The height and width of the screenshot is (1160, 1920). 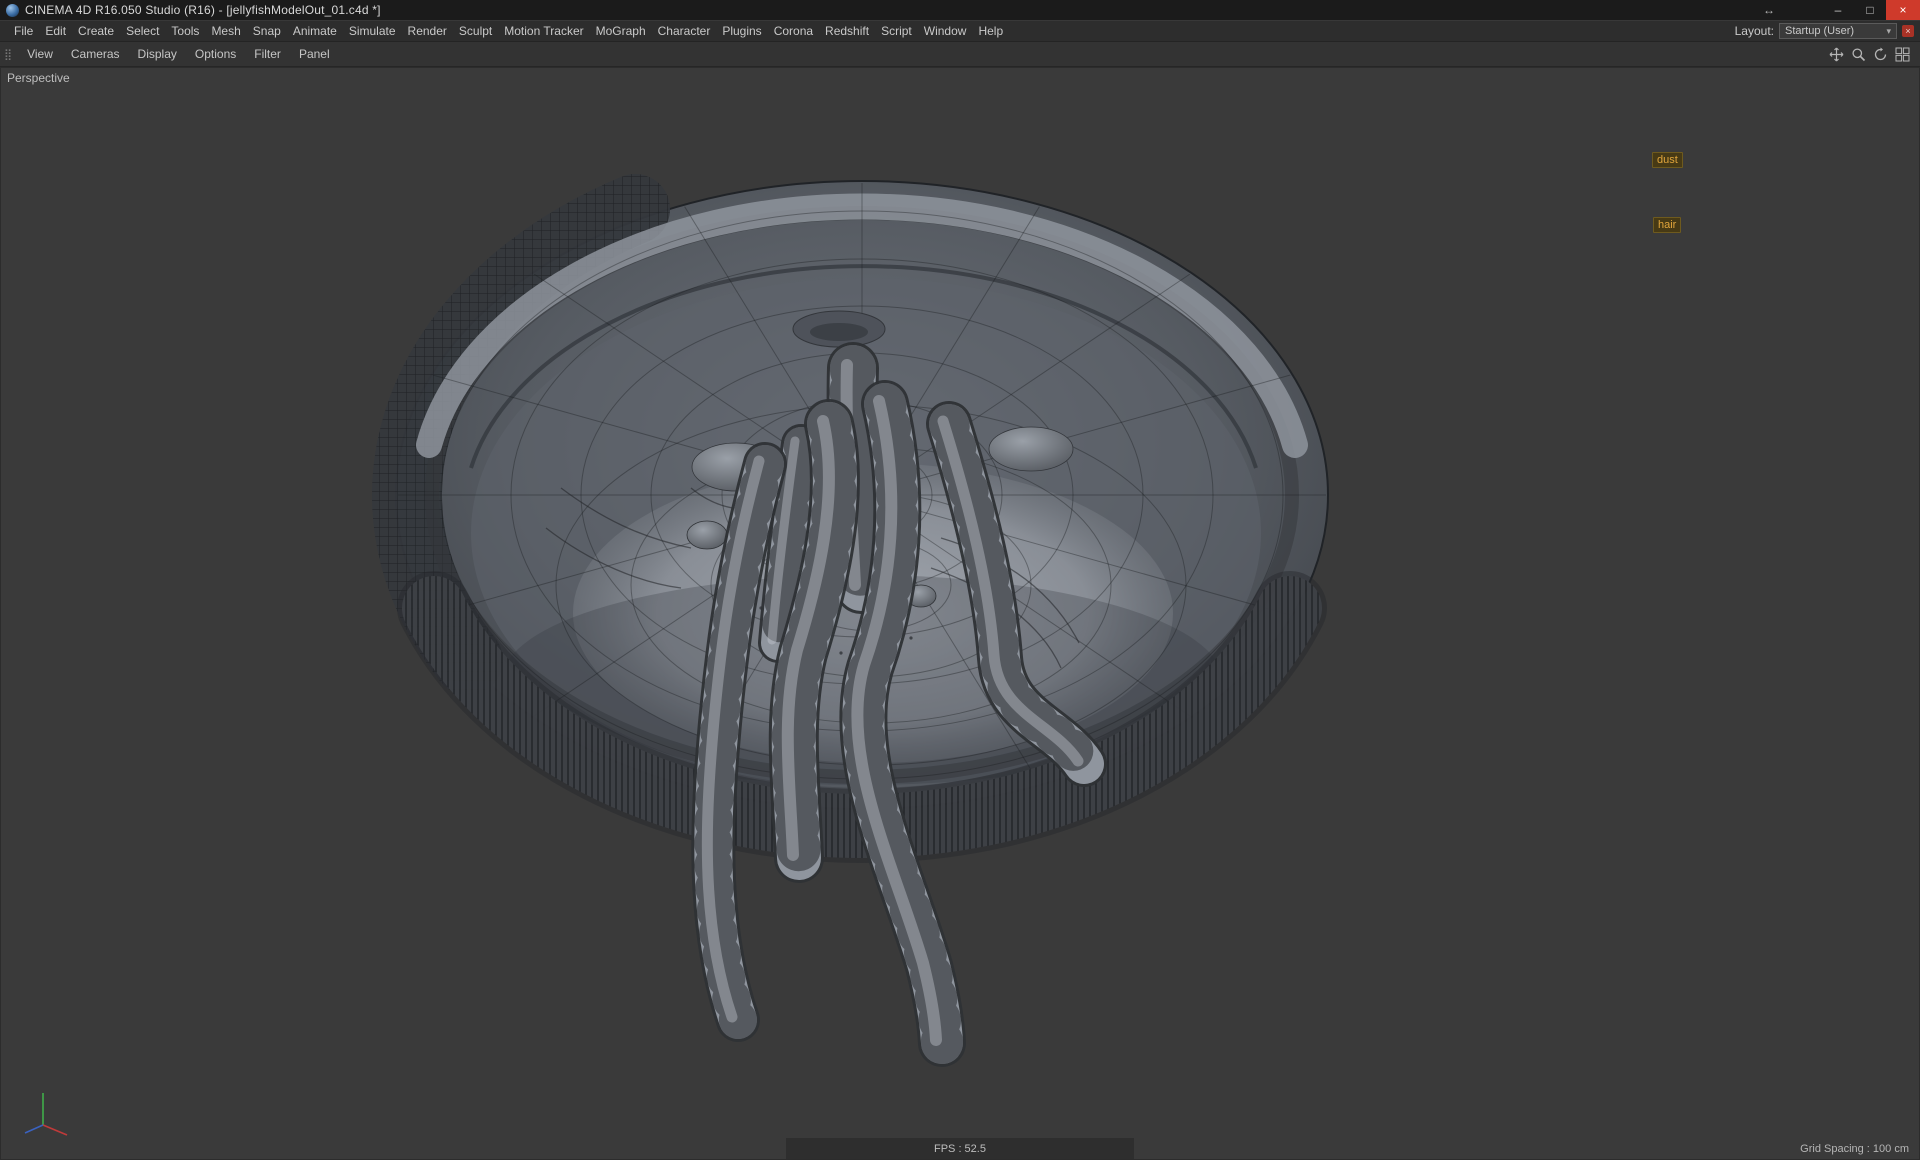 I want to click on fps-text: FPS : 52.5, so click(x=960, y=1148).